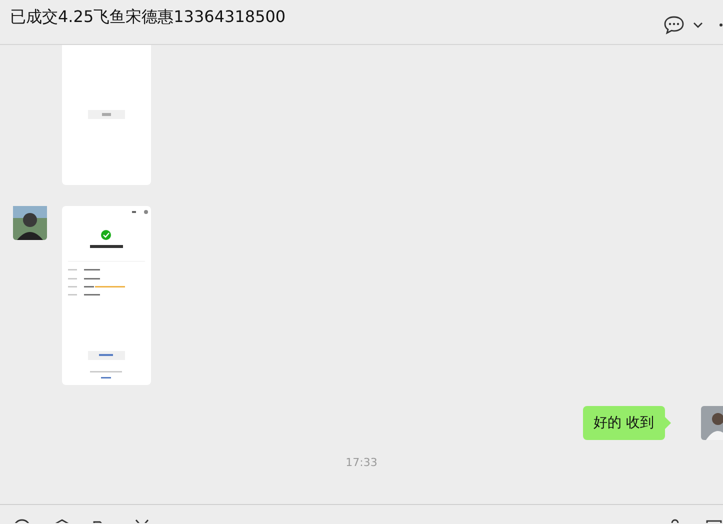  What do you see at coordinates (623, 423) in the screenshot?
I see `message-bubble: 好的 收到` at bounding box center [623, 423].